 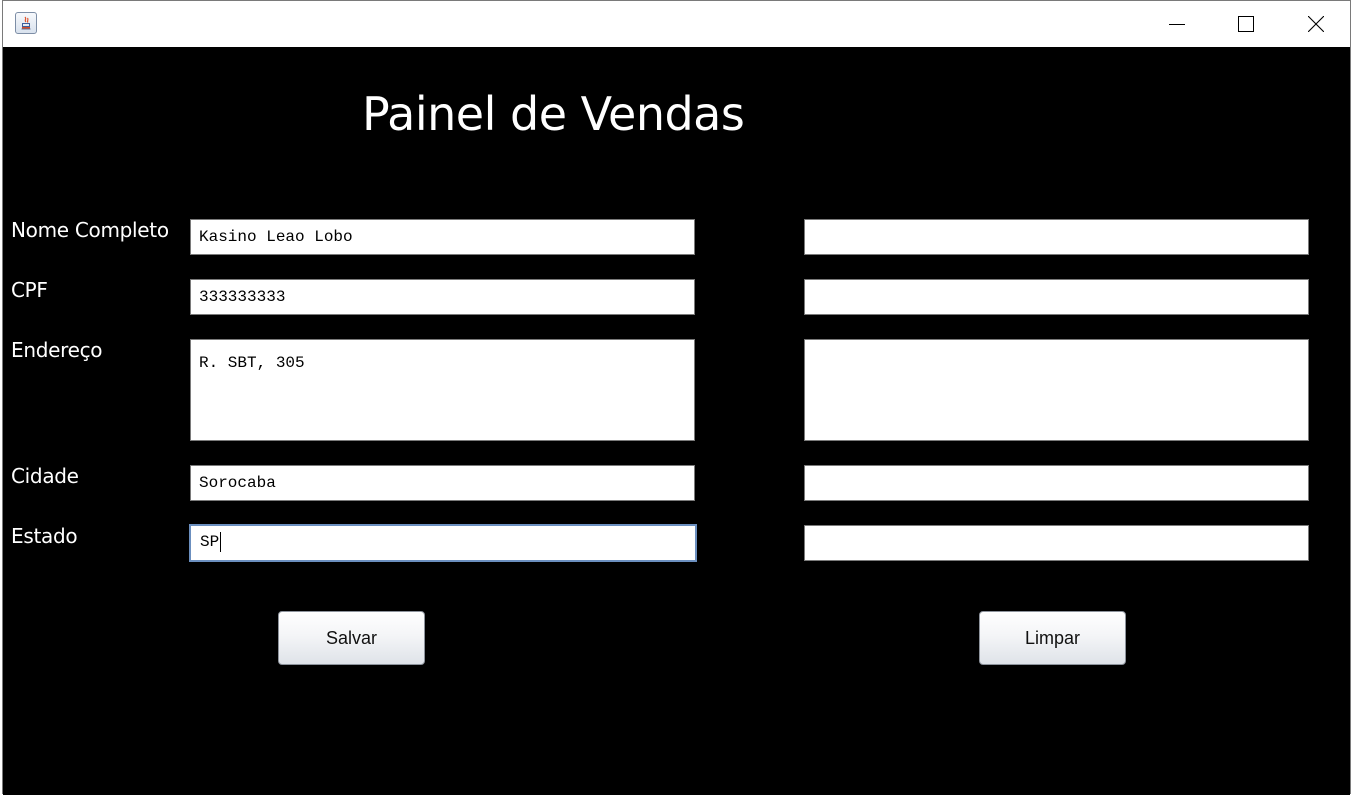 I want to click on label-nome: Nome Completo, so click(x=90, y=230).